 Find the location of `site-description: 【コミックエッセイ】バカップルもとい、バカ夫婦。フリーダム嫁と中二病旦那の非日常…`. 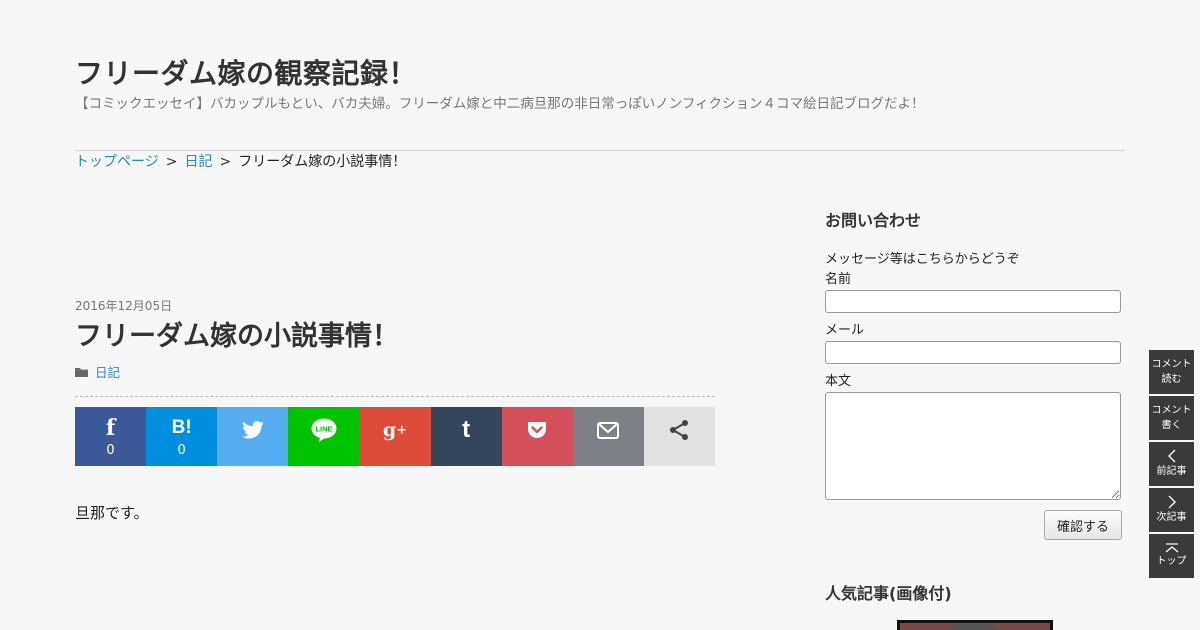

site-description: 【コミックエッセイ】バカップルもとい、バカ夫婦。フリーダム嫁と中二病旦那の非日常… is located at coordinates (500, 104).